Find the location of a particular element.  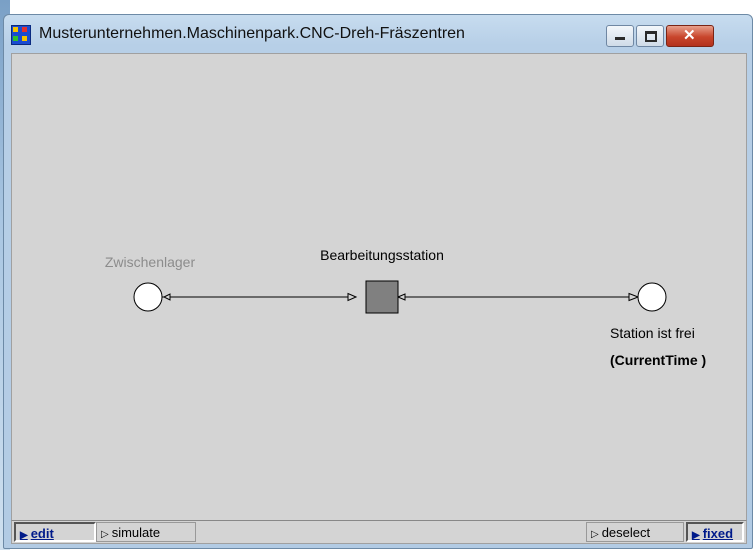

place-time-annotation: (CurrentTime ) is located at coordinates (658, 360).